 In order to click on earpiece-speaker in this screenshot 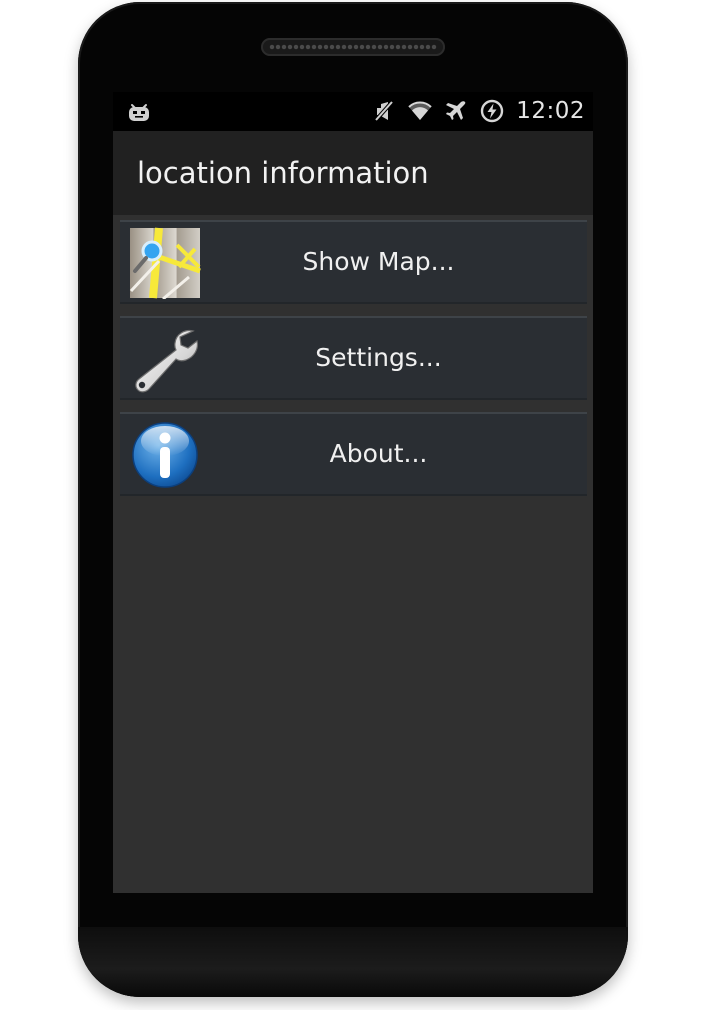, I will do `click(353, 47)`.